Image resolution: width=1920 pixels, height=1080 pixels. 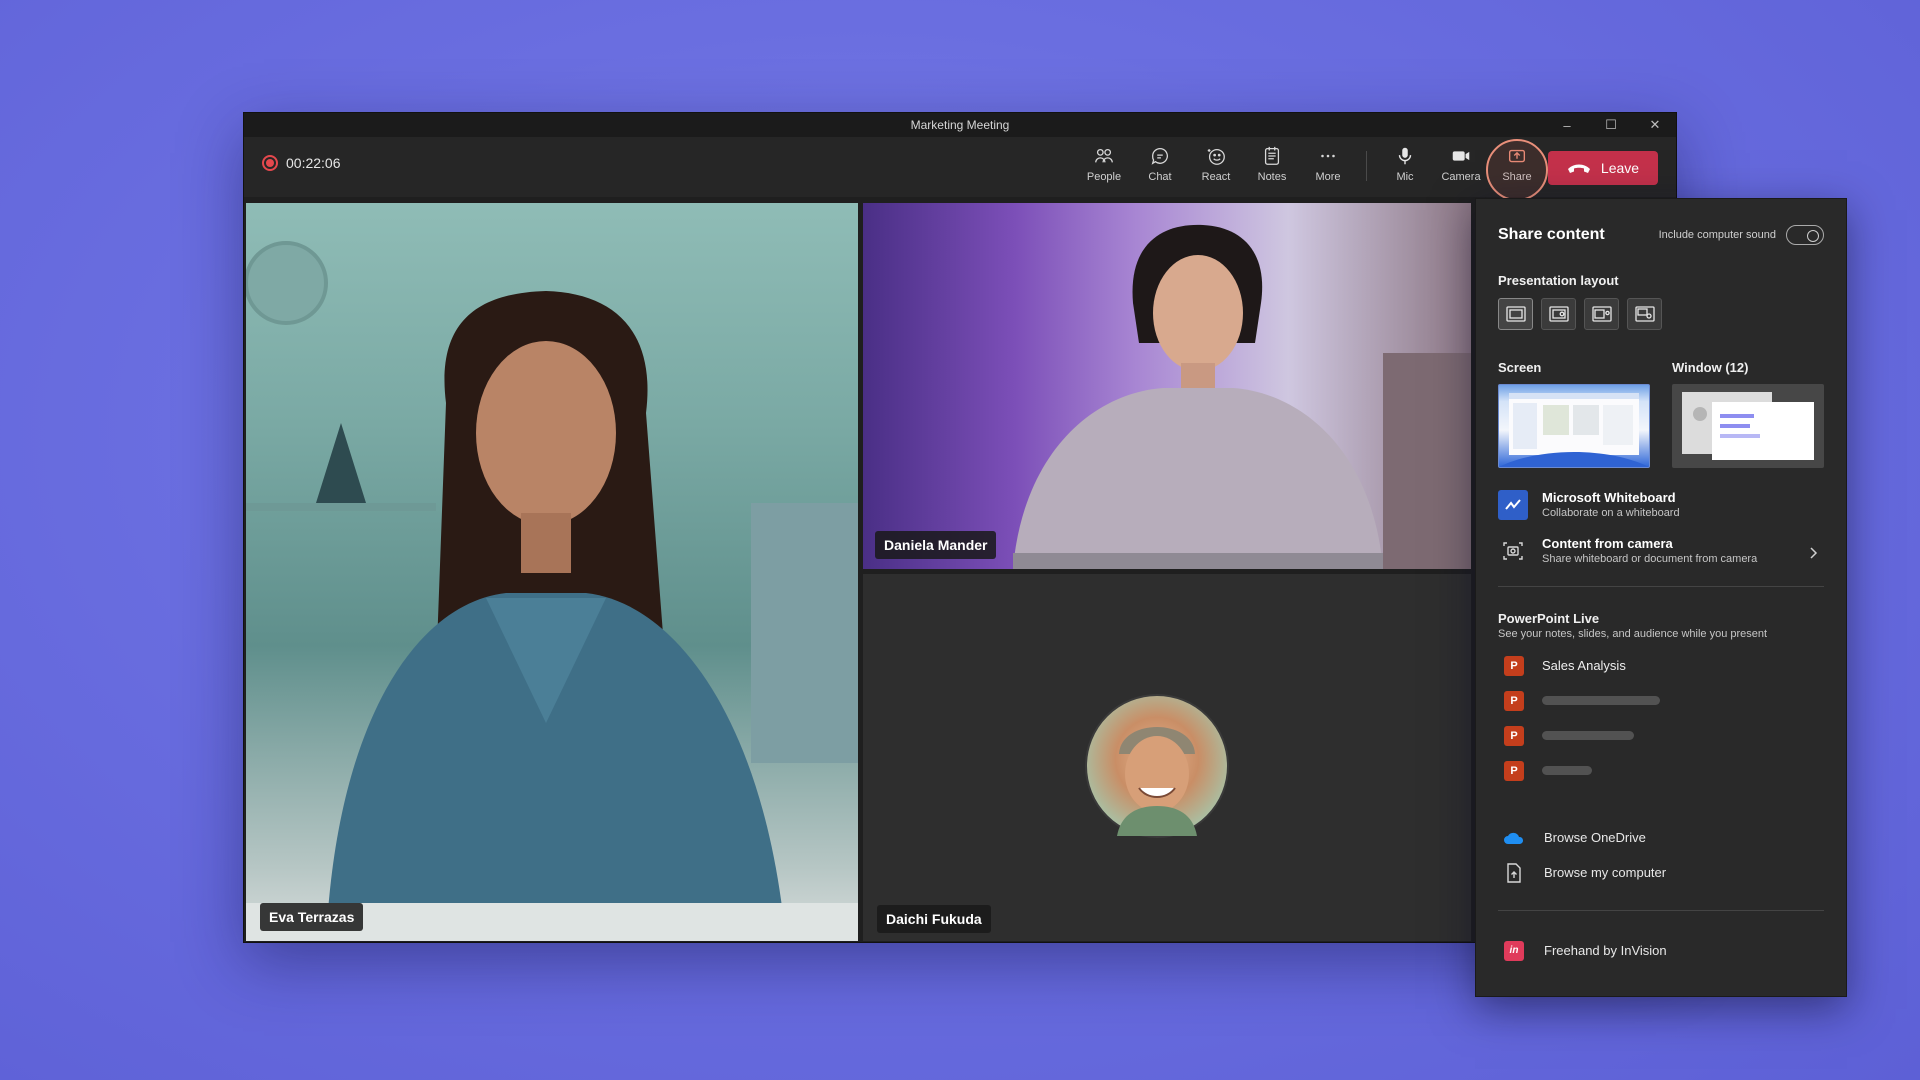 What do you see at coordinates (1710, 367) in the screenshot?
I see `window-label: Window (12)` at bounding box center [1710, 367].